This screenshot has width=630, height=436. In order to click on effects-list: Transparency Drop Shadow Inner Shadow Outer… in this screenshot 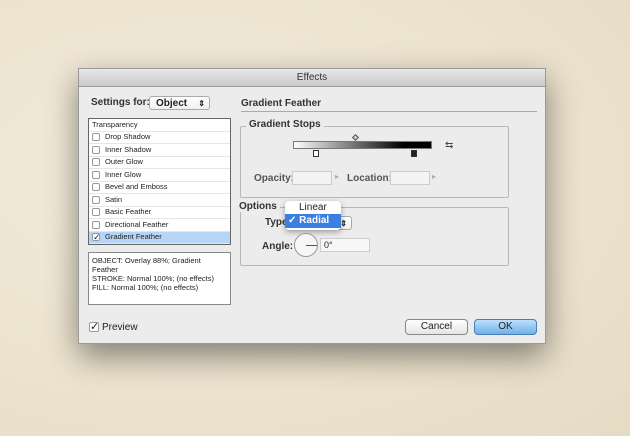, I will do `click(159, 181)`.